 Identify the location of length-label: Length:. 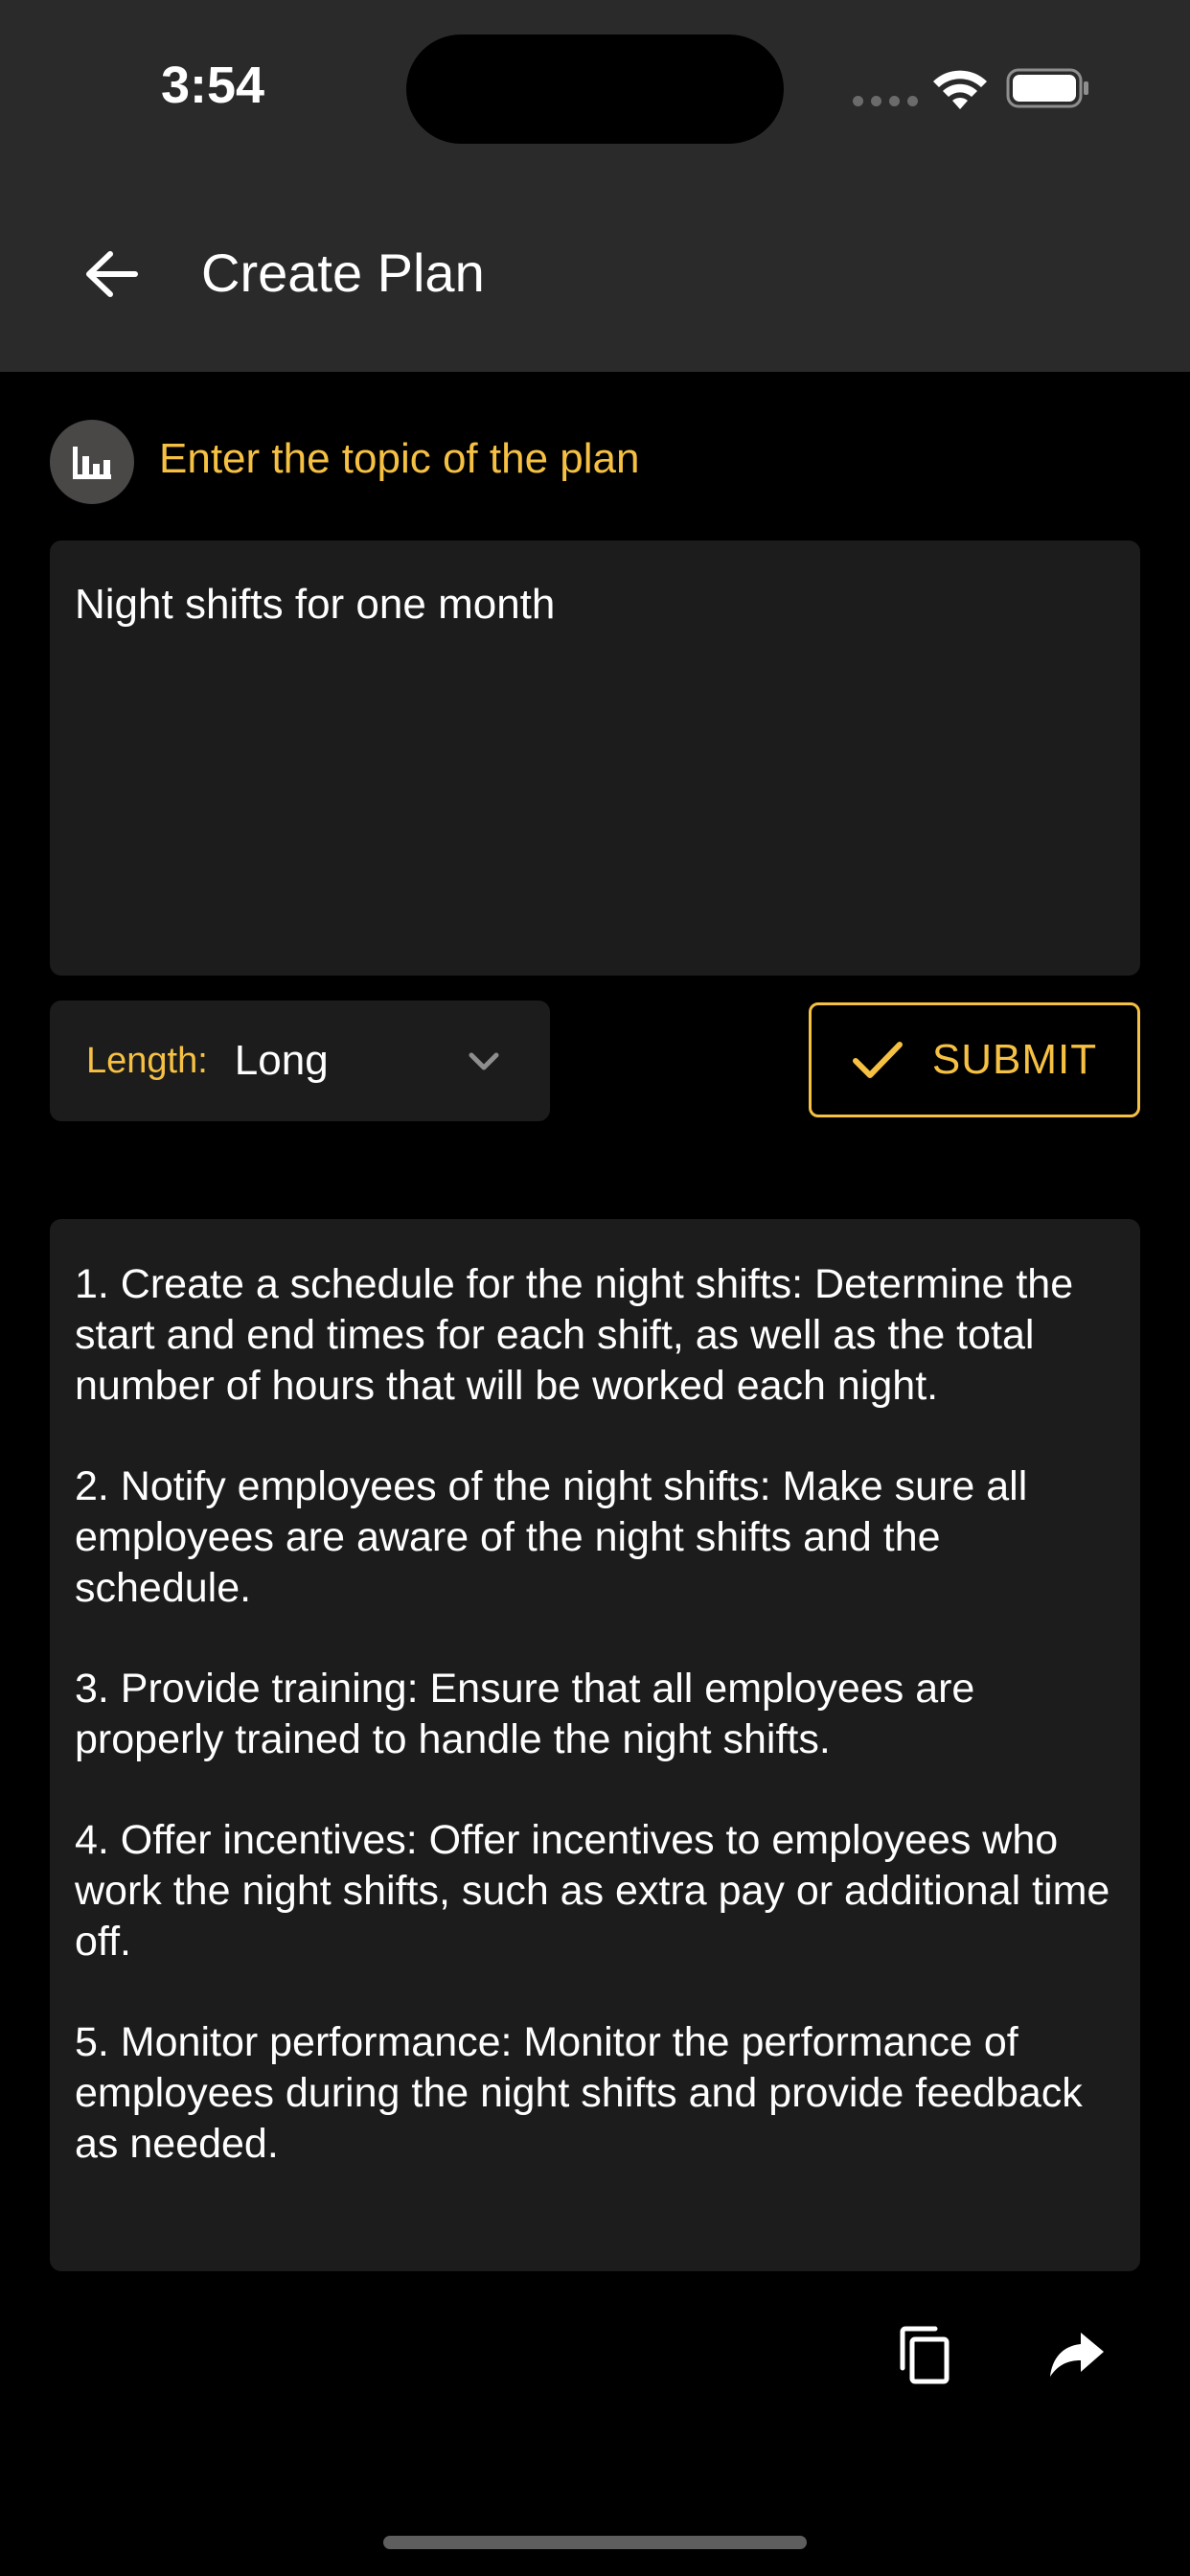
(147, 1061).